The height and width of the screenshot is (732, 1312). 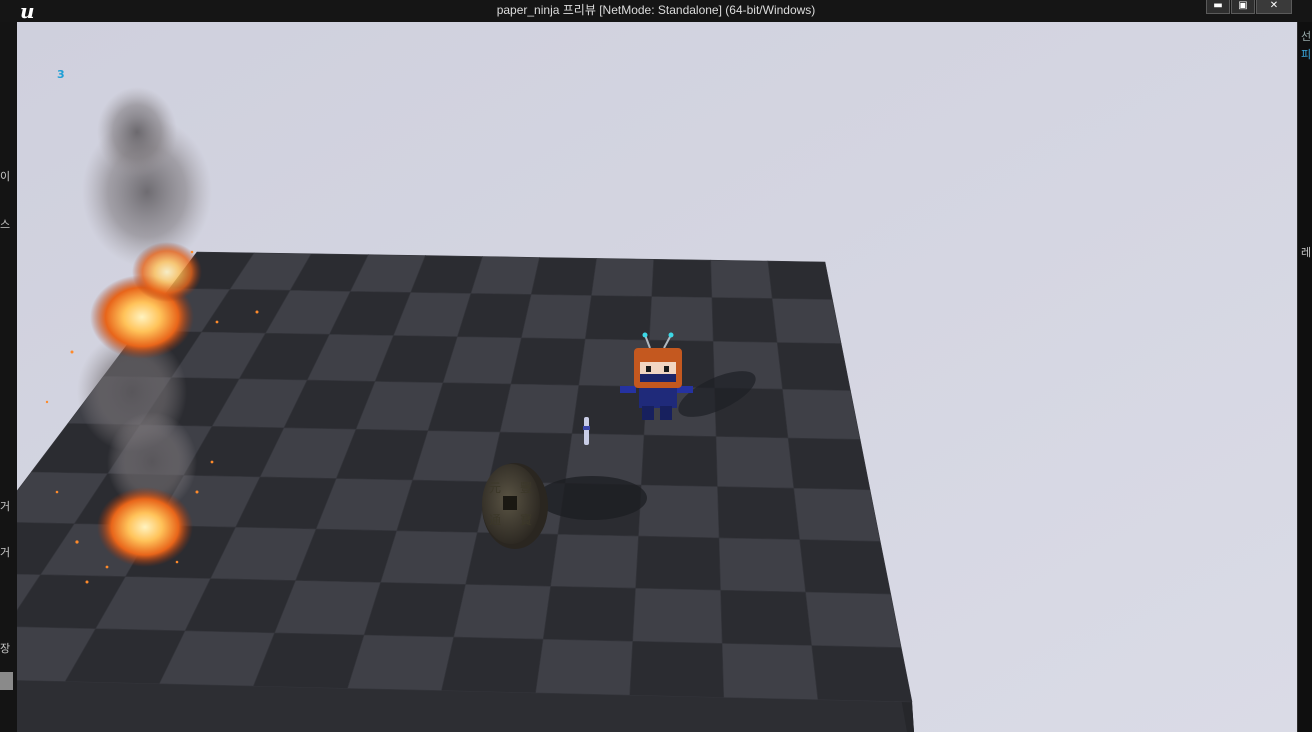 What do you see at coordinates (6, 681) in the screenshot?
I see `editor-left-control` at bounding box center [6, 681].